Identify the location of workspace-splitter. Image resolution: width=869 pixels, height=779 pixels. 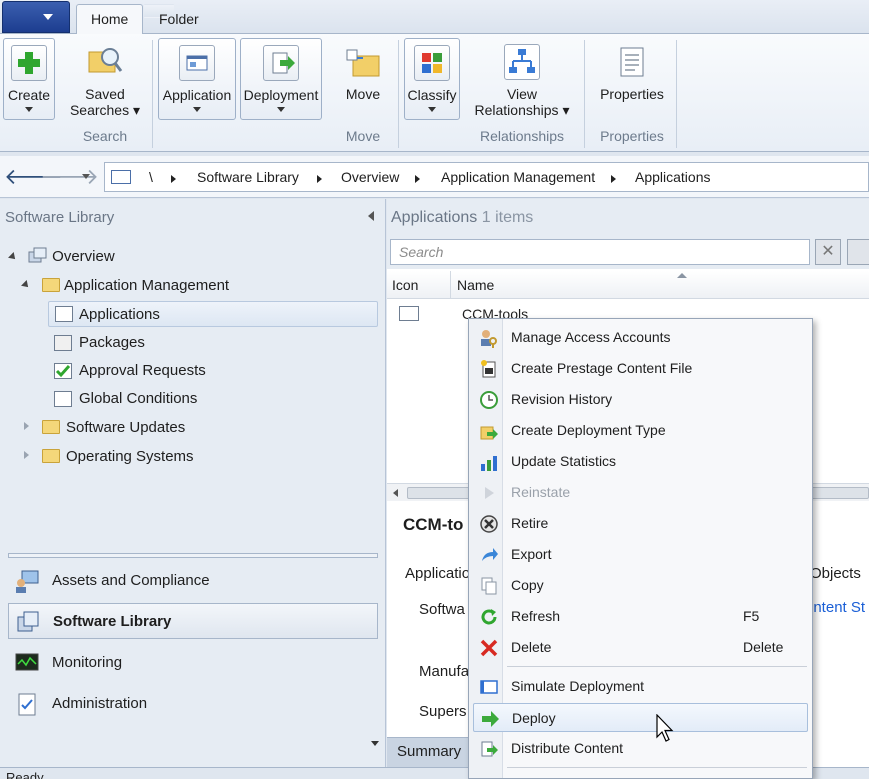
(193, 555).